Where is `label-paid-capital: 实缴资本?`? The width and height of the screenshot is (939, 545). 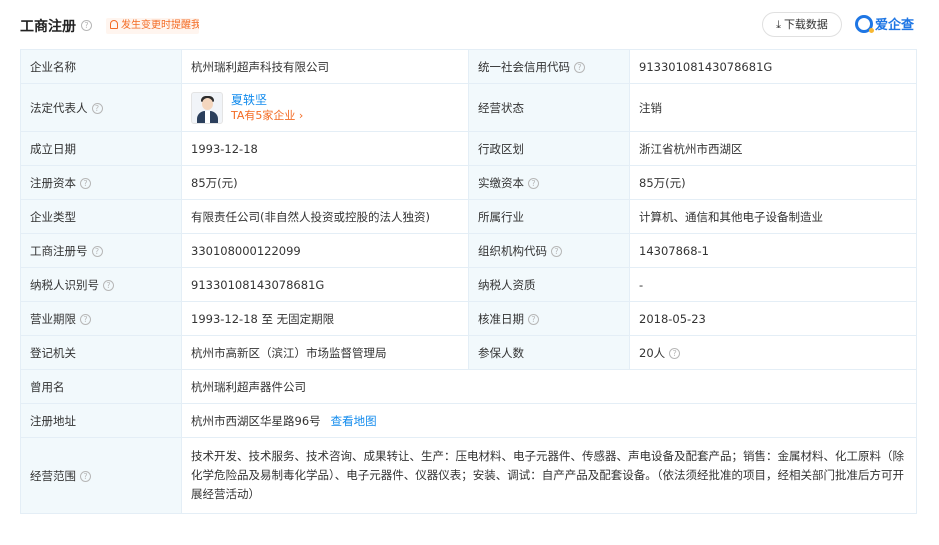 label-paid-capital: 实缴资本? is located at coordinates (549, 182).